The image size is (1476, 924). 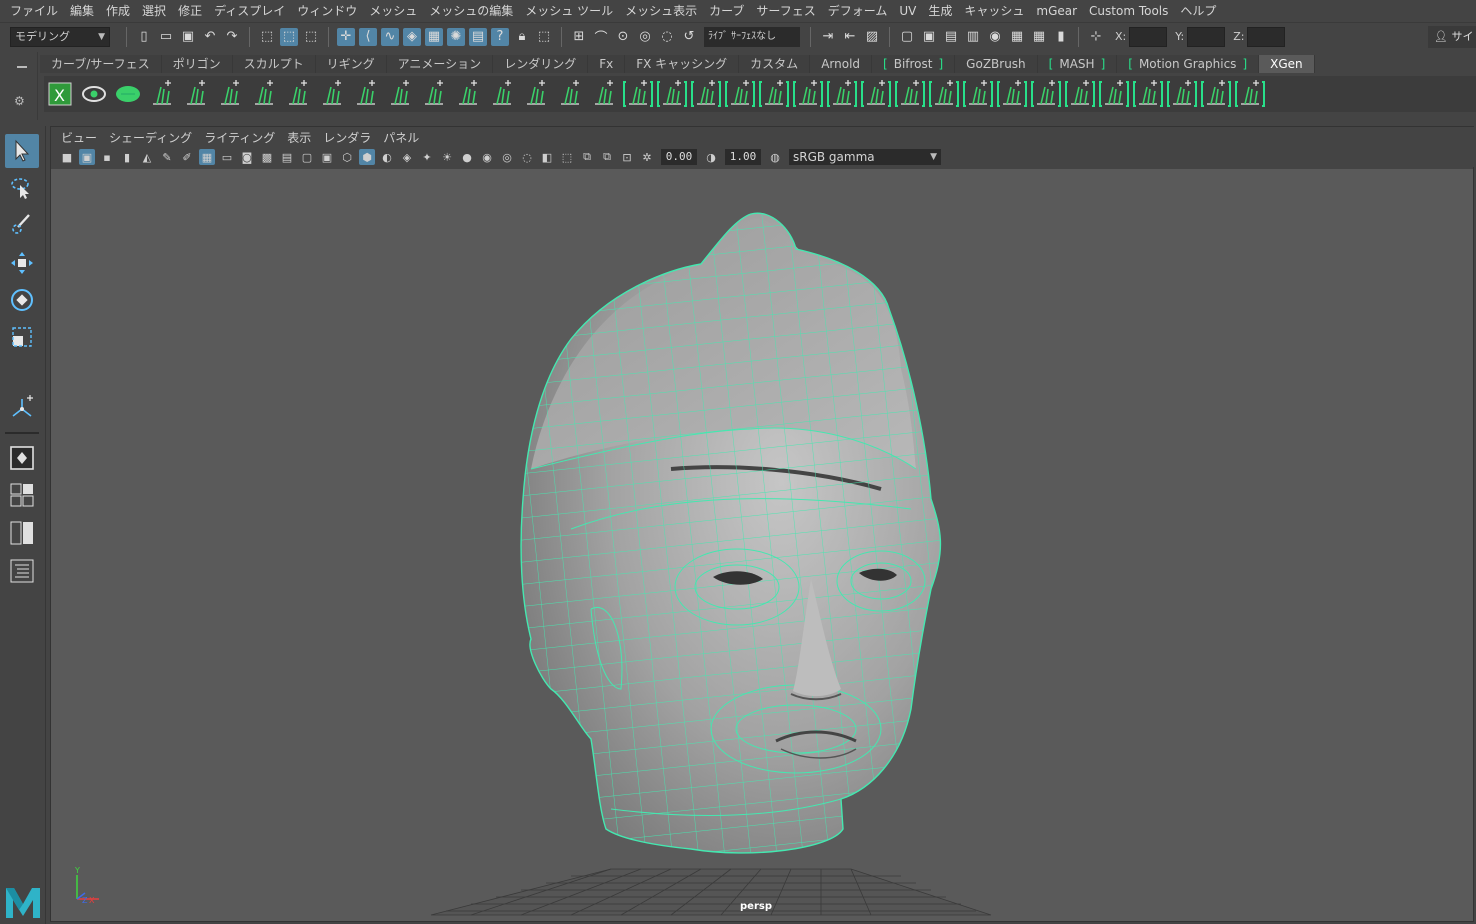 What do you see at coordinates (19, 101) in the screenshot?
I see `shelf-editor-gear-icon: ⚙` at bounding box center [19, 101].